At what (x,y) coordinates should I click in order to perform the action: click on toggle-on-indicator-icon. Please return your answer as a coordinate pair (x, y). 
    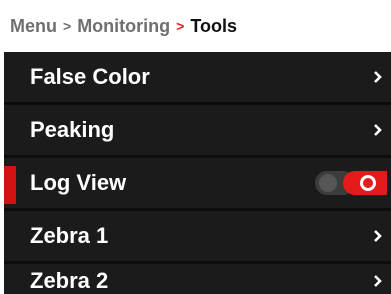
    Looking at the image, I should click on (368, 183).